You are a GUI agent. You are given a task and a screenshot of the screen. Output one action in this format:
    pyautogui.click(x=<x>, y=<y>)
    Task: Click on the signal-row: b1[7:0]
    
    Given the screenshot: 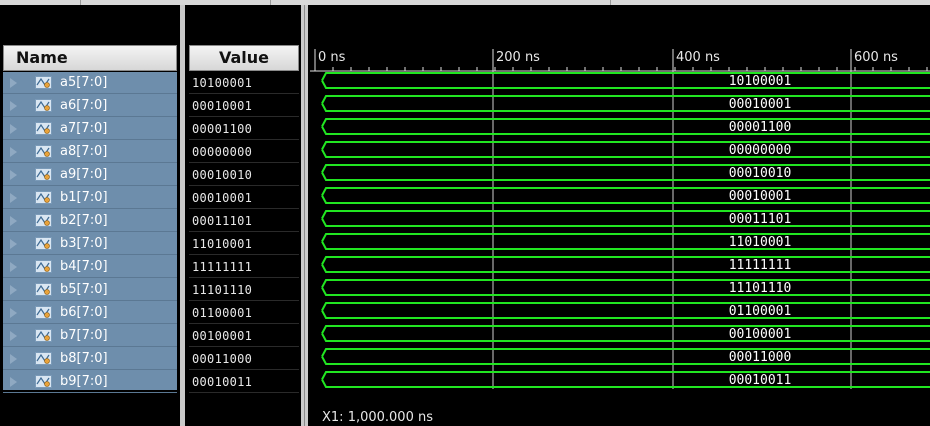 What is the action you would take?
    pyautogui.click(x=90, y=198)
    